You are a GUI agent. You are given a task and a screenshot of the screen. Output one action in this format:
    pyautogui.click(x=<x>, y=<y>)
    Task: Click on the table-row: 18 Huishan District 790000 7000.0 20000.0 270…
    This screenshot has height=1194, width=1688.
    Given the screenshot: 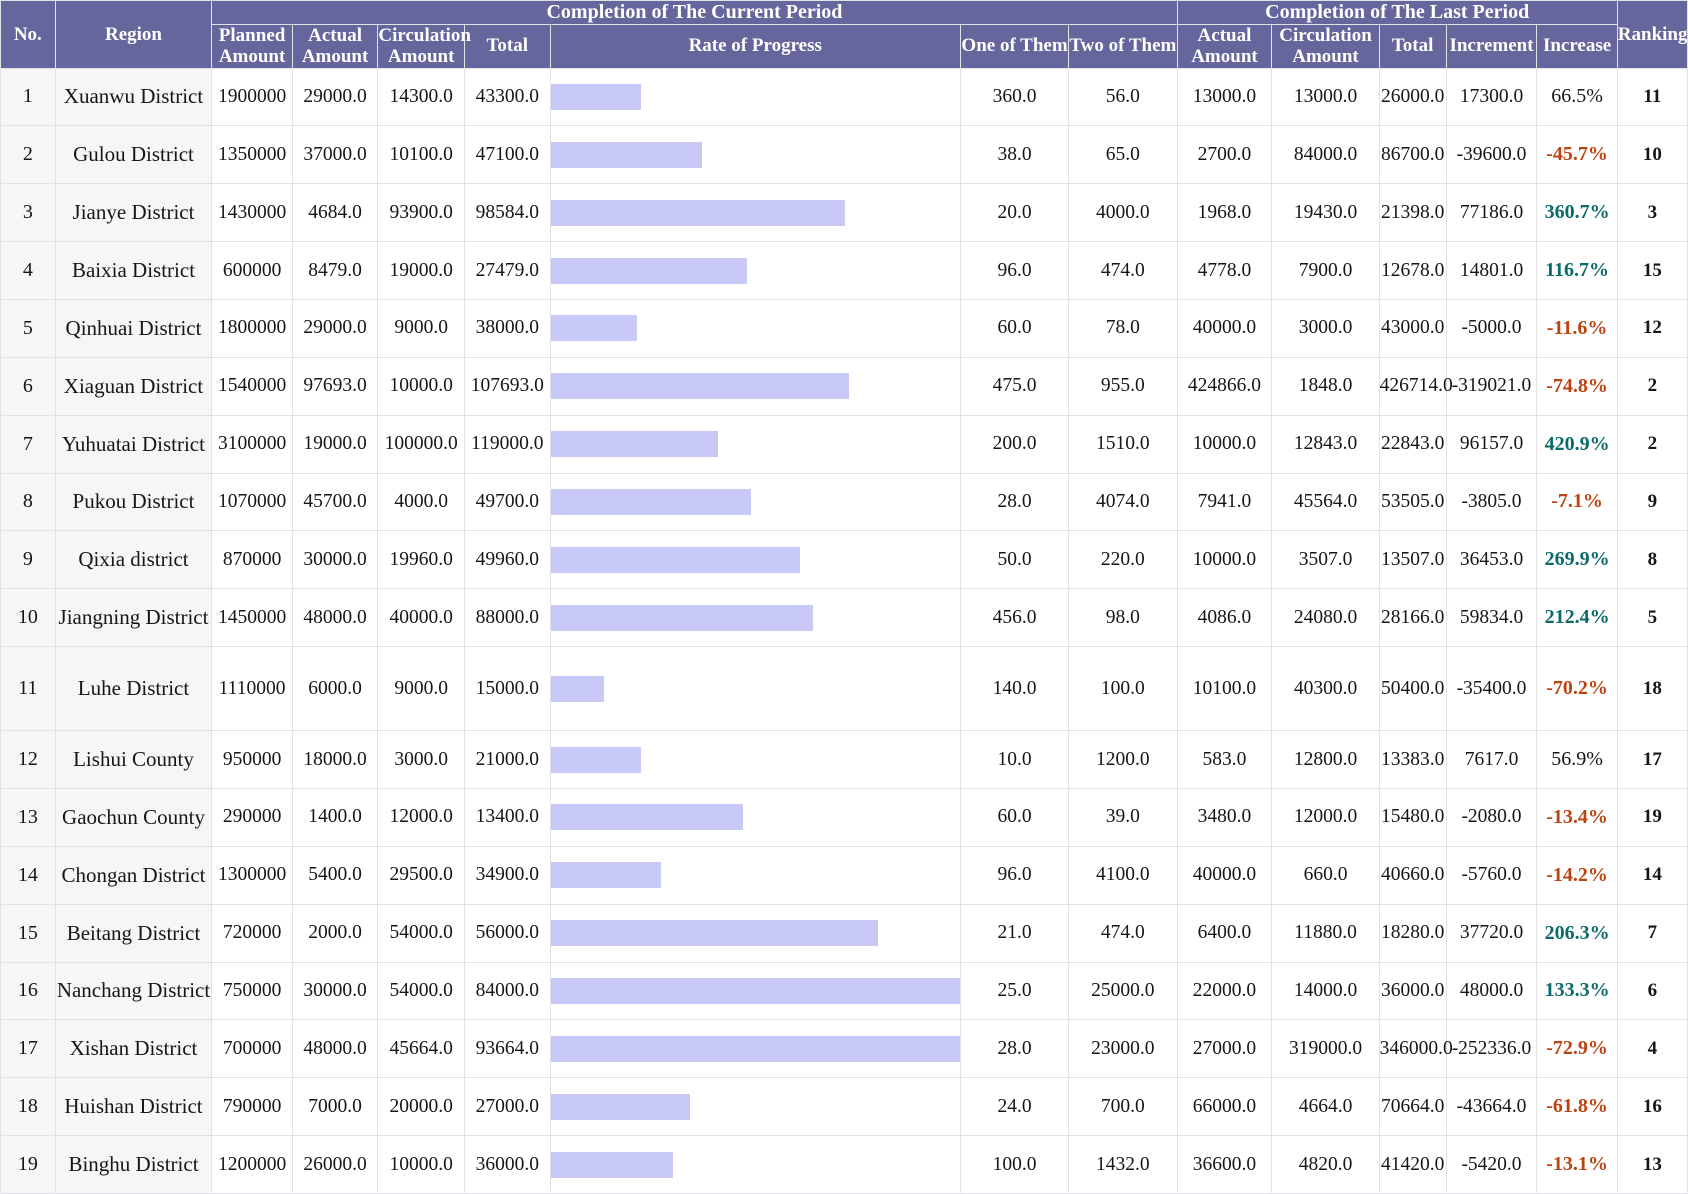 What is the action you would take?
    pyautogui.click(x=844, y=1107)
    